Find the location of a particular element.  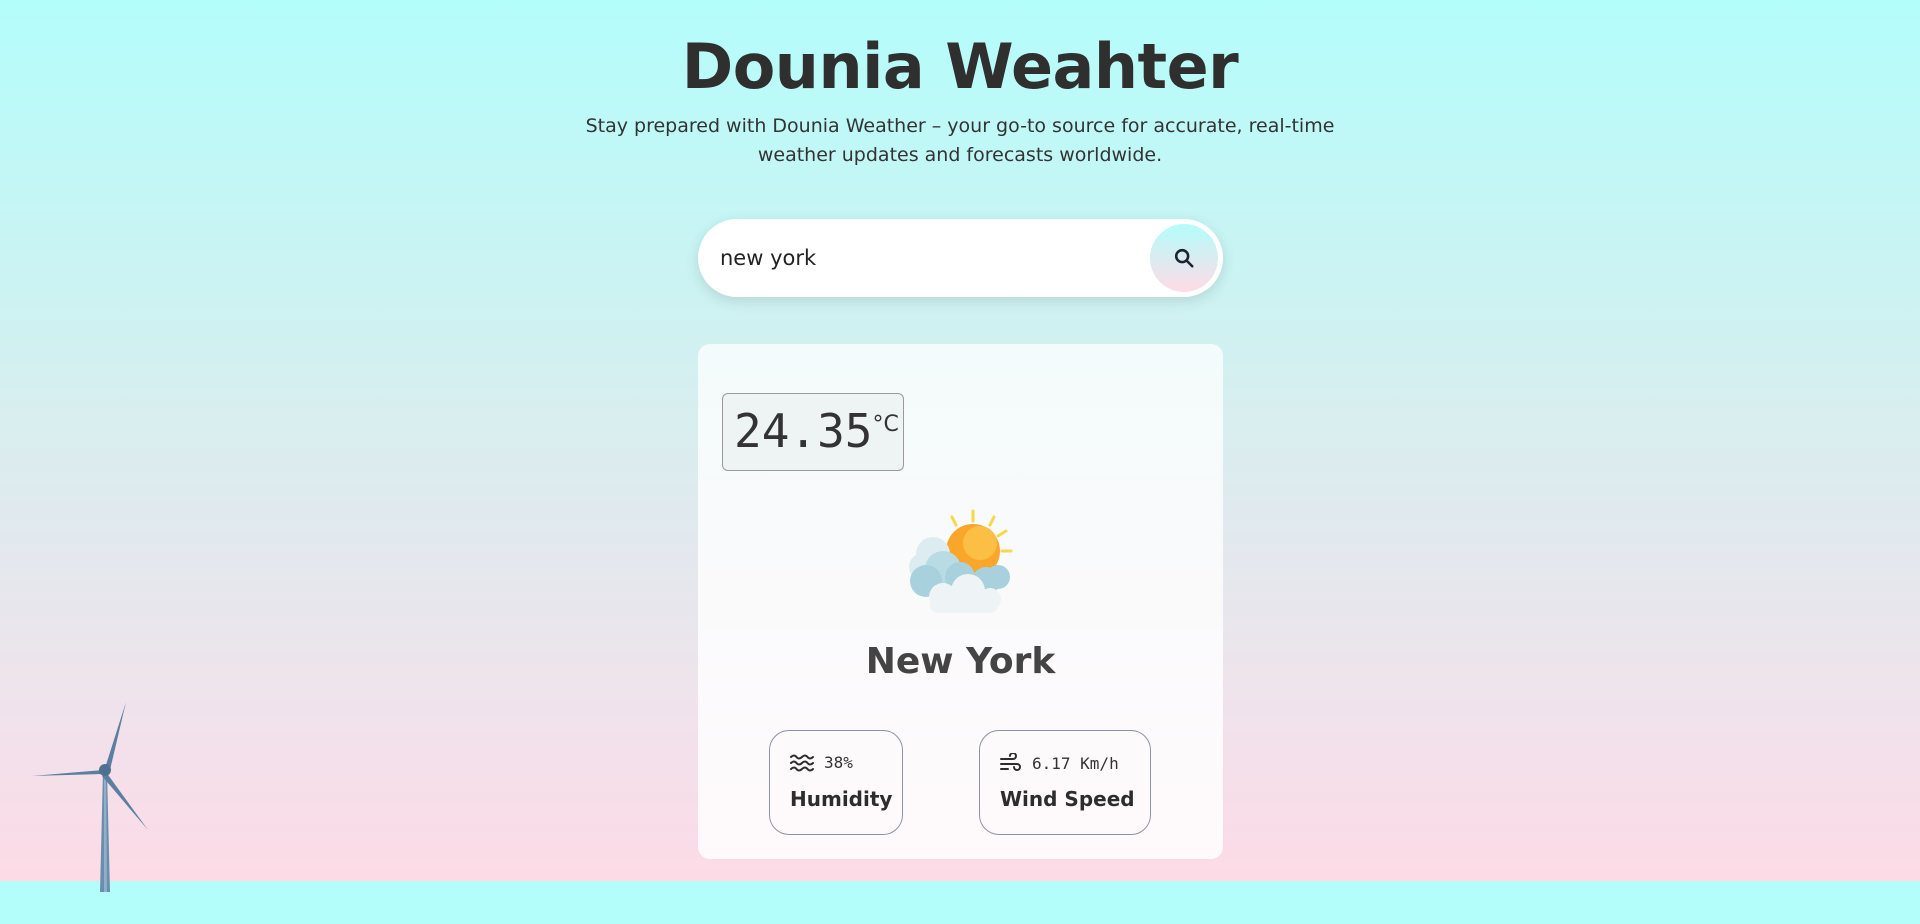

wind-speed-value: 6.17 Km/h is located at coordinates (1075, 763).